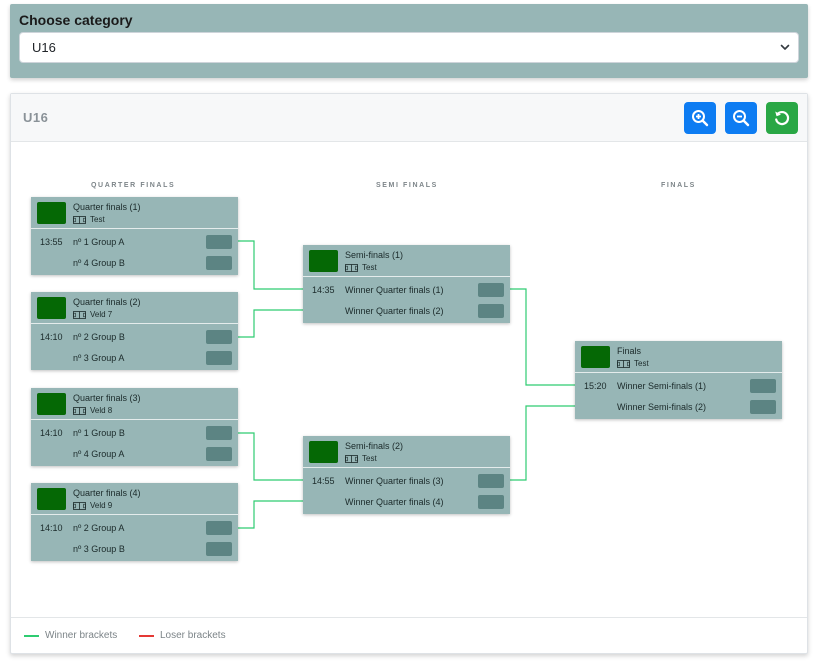 The height and width of the screenshot is (665, 819). Describe the element at coordinates (662, 407) in the screenshot. I see `team-name: Winner Semi-finals (2)` at that location.